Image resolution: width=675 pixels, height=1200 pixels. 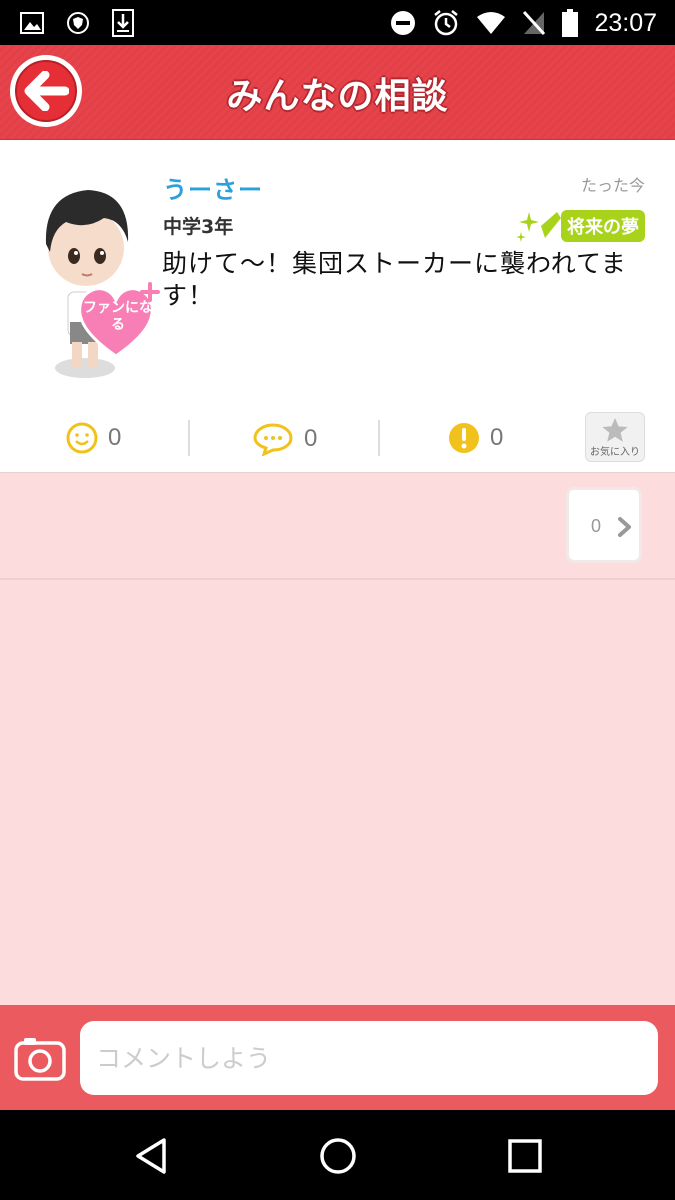 What do you see at coordinates (612, 185) in the screenshot?
I see `post-time: たった今` at bounding box center [612, 185].